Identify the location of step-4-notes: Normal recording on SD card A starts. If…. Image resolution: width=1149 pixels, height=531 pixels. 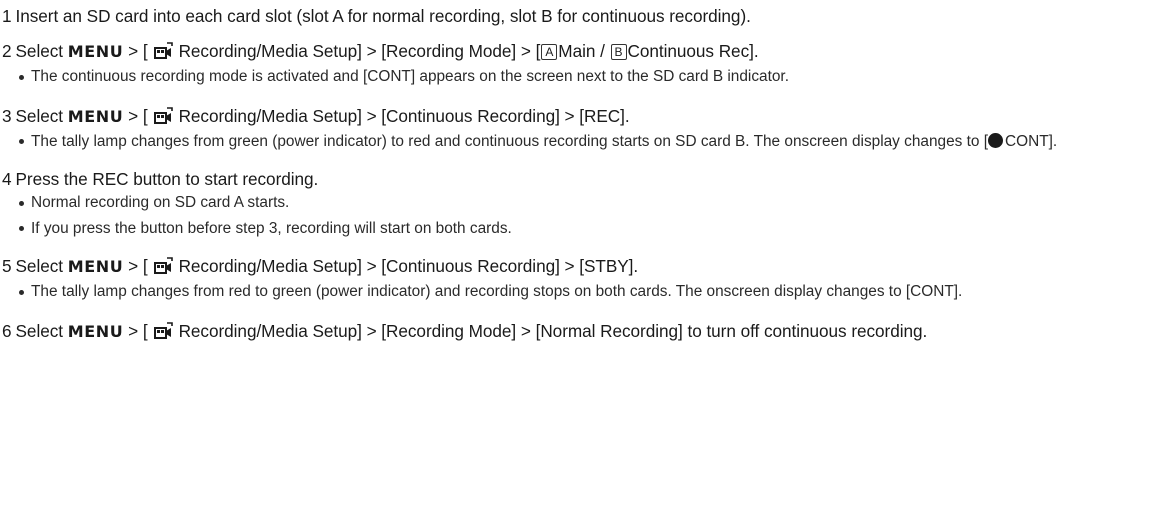
(575, 215).